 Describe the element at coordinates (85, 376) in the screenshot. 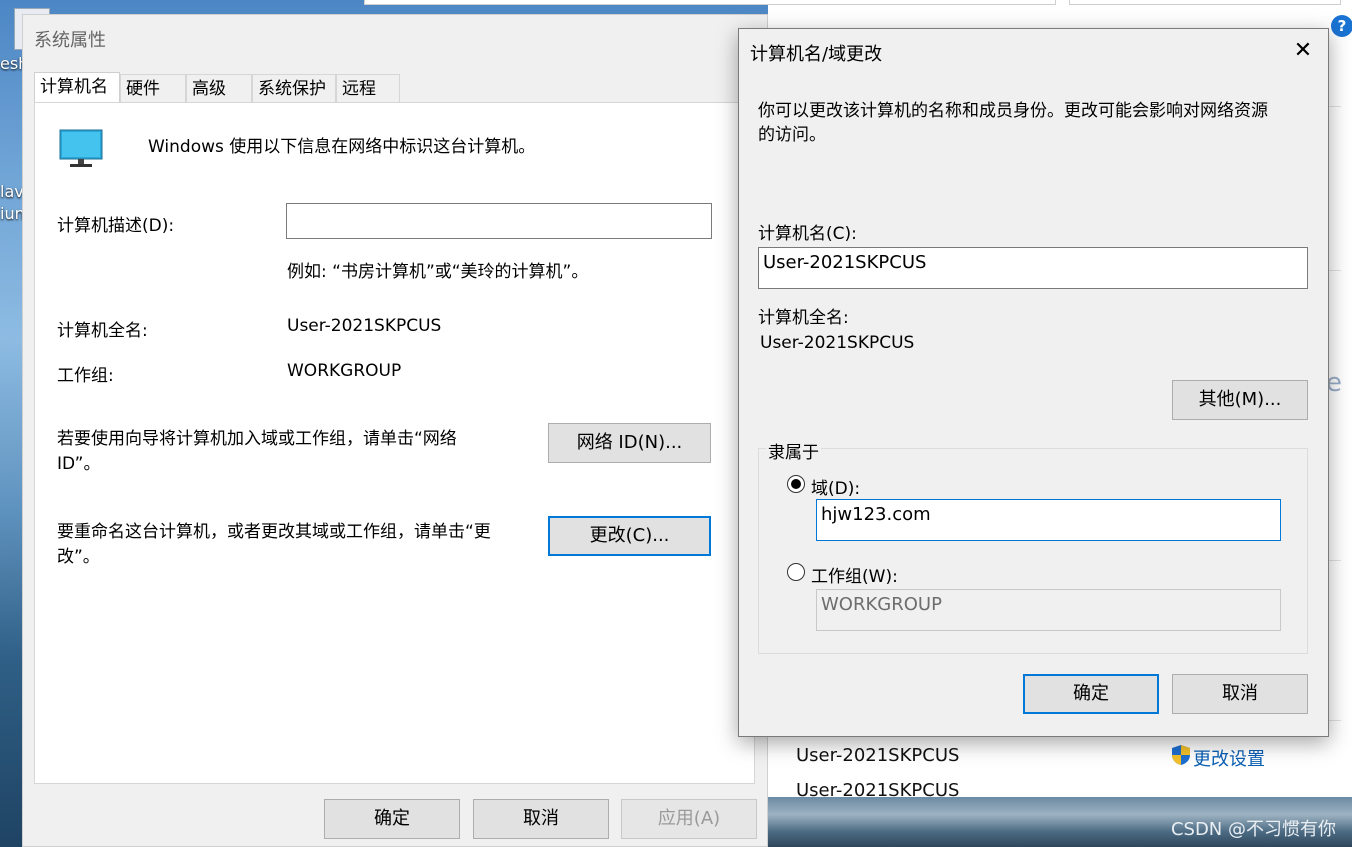

I see `workgroup-label: 工作组:` at that location.